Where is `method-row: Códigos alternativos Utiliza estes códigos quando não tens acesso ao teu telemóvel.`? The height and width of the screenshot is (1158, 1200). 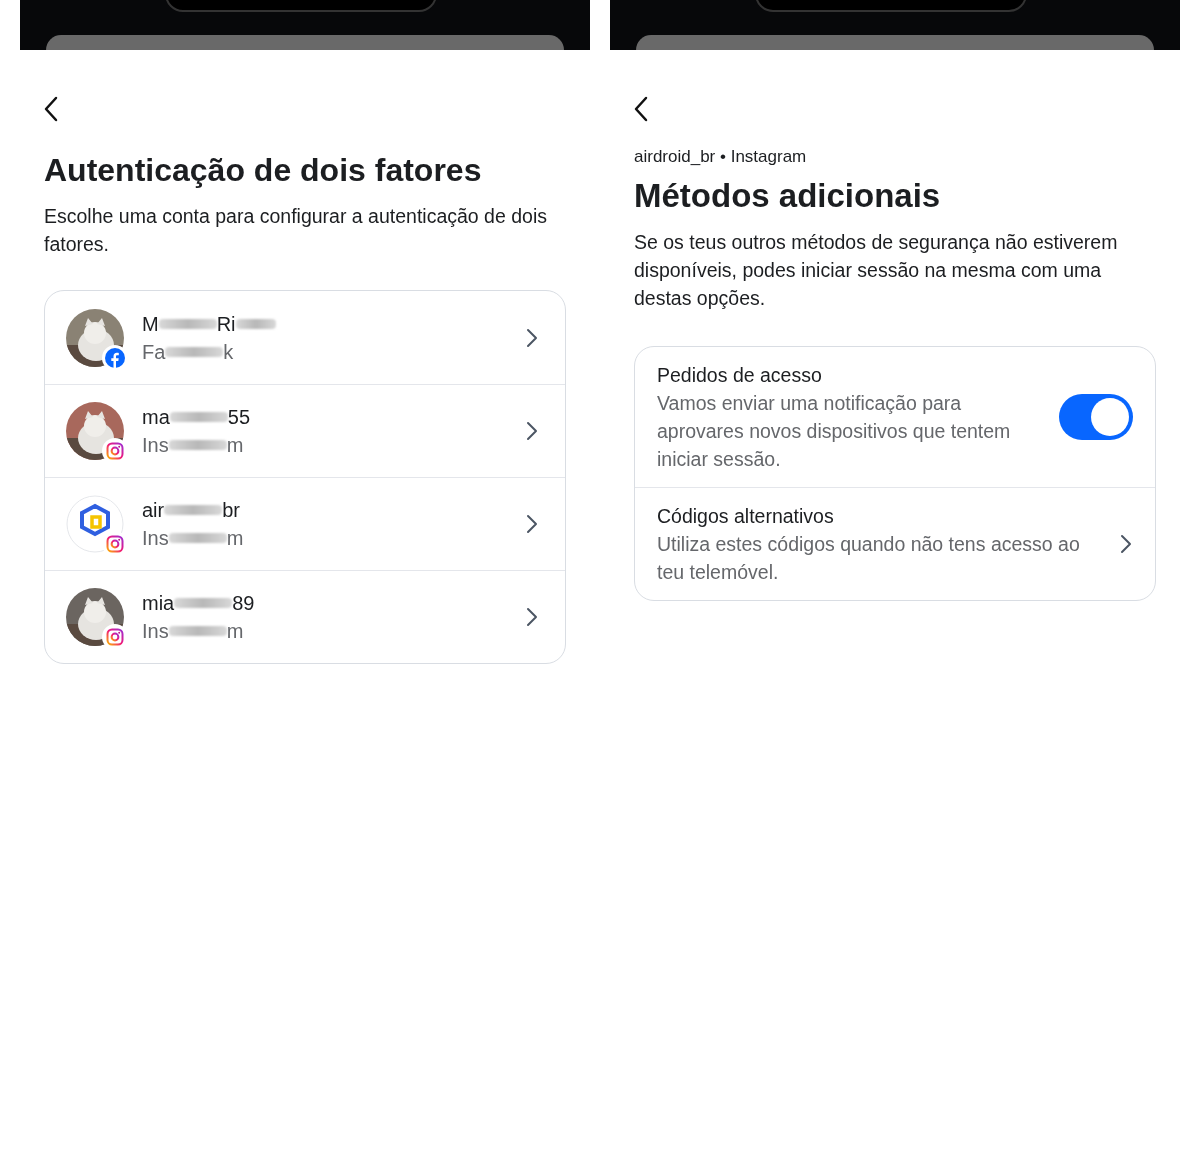
method-row: Códigos alternativos Utiliza estes códigos quando não tens acesso ao teu telemóvel. is located at coordinates (895, 543).